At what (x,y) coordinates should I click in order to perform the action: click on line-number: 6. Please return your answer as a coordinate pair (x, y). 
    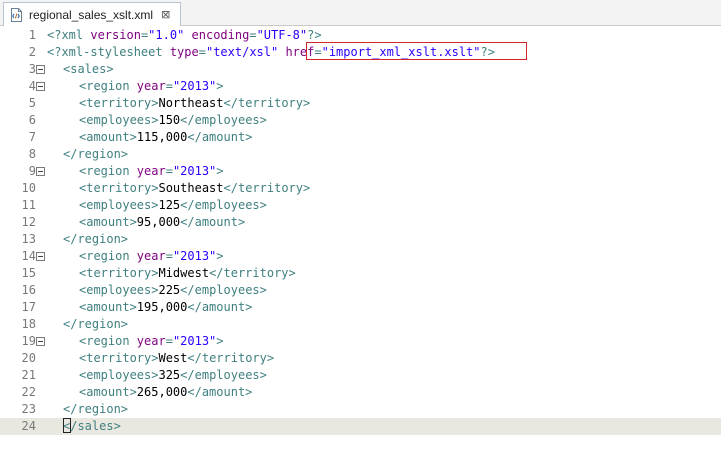
    Looking at the image, I should click on (32, 120).